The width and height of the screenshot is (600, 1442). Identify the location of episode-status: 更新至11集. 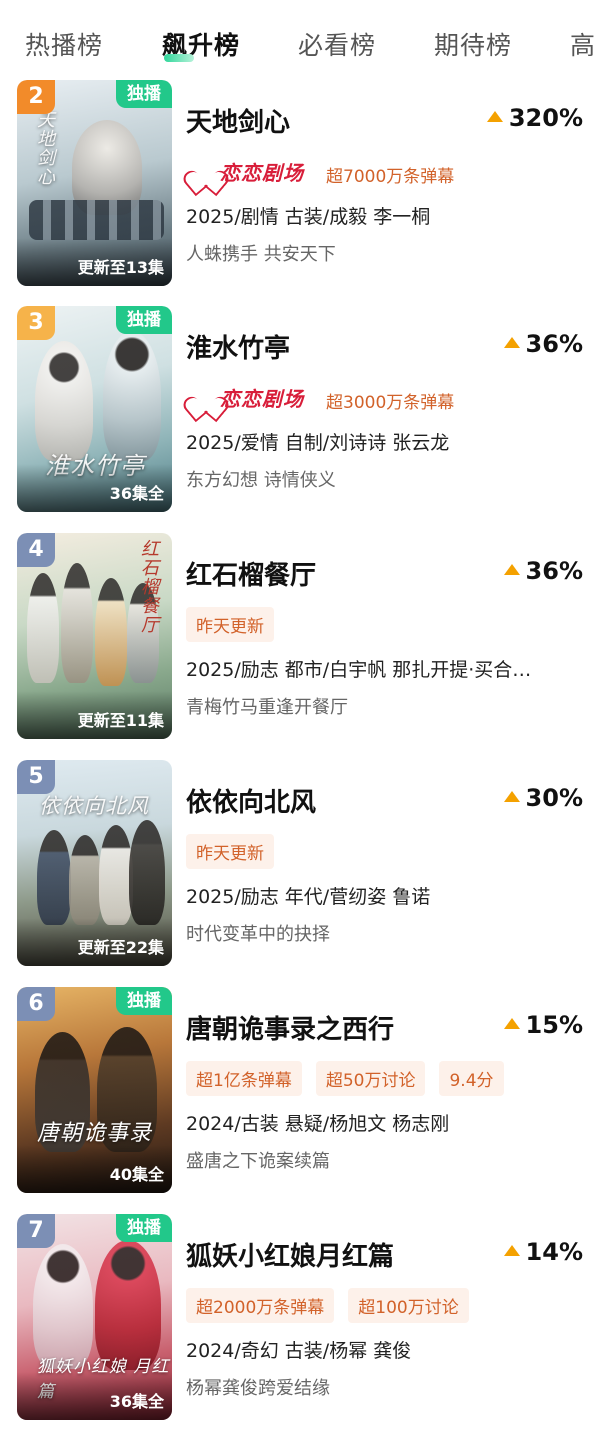
(120, 720).